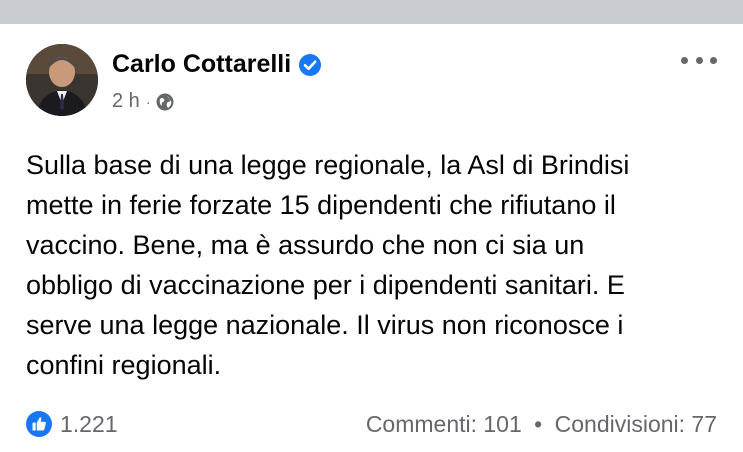 The width and height of the screenshot is (743, 452). Describe the element at coordinates (310, 64) in the screenshot. I see `verified-badge-icon` at that location.